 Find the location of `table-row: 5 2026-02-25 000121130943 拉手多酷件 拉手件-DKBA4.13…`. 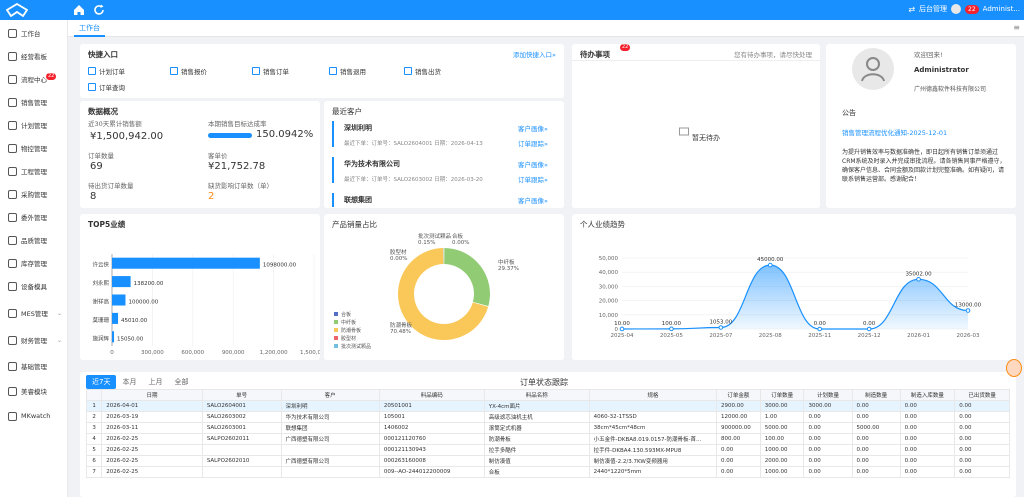

table-row: 5 2026-02-25 000121130943 拉手多酷件 拉手件-DKBA4.13… is located at coordinates (547, 450).